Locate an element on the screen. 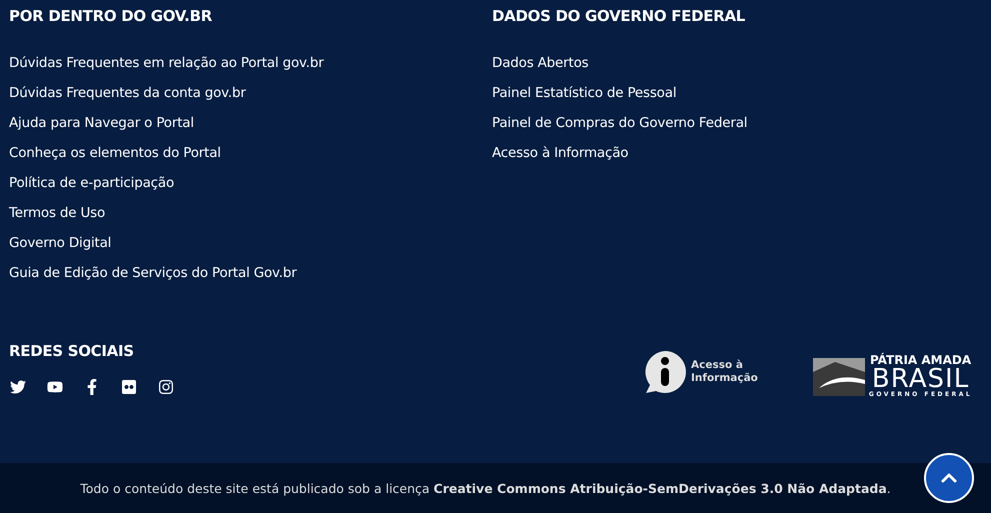 This screenshot has width=991, height=513. footer-link: Guia de Edição de Serviços do Portal Gov.br is located at coordinates (250, 278).